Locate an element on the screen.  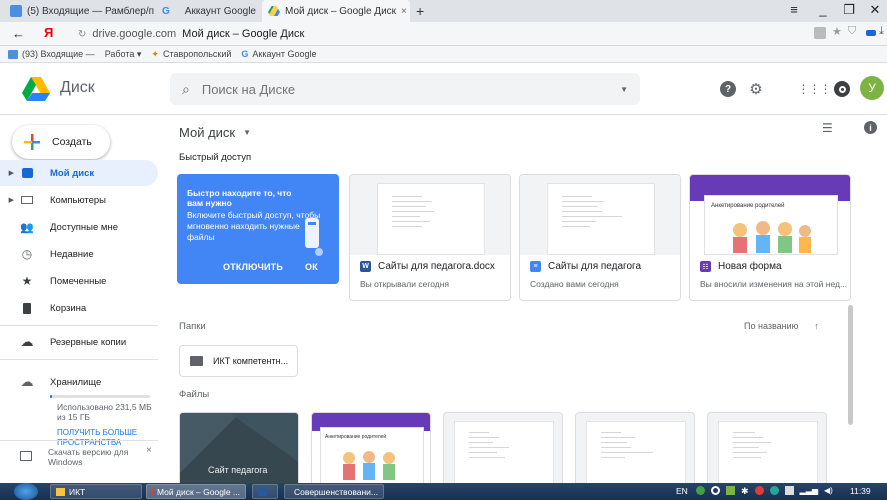
clock: 11:39 is located at coordinates (860, 491).